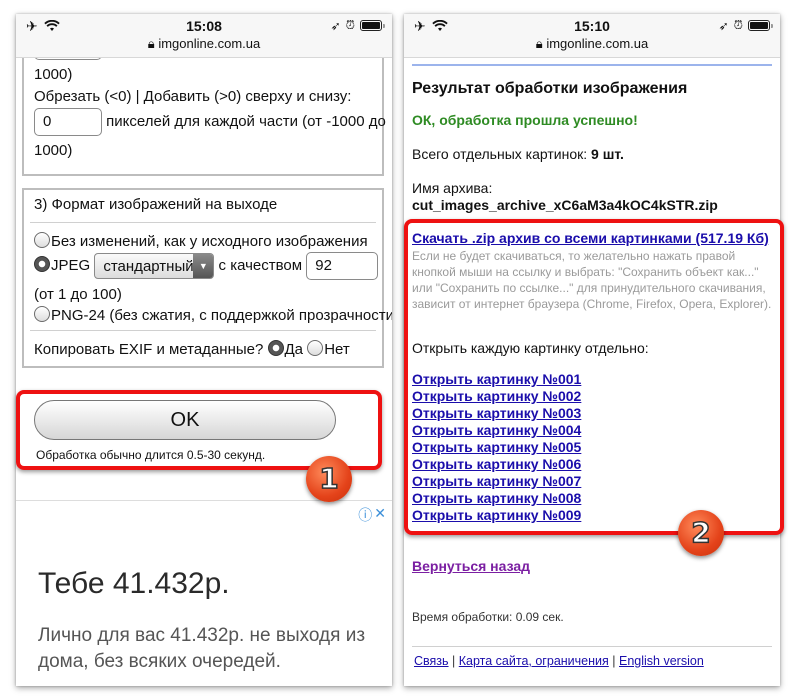 This screenshot has height=700, width=796. I want to click on radio-exif-yes, so click(275, 348).